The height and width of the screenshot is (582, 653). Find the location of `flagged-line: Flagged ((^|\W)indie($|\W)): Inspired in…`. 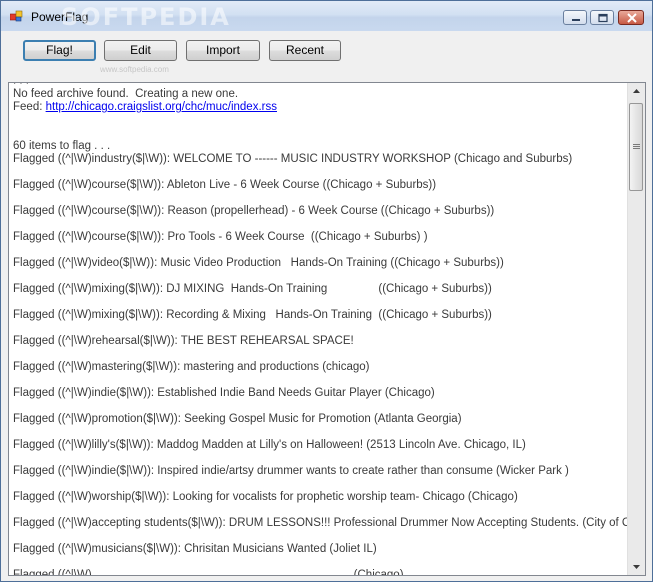

flagged-line: Flagged ((^|\W)indie($|\W)): Inspired in… is located at coordinates (291, 471).